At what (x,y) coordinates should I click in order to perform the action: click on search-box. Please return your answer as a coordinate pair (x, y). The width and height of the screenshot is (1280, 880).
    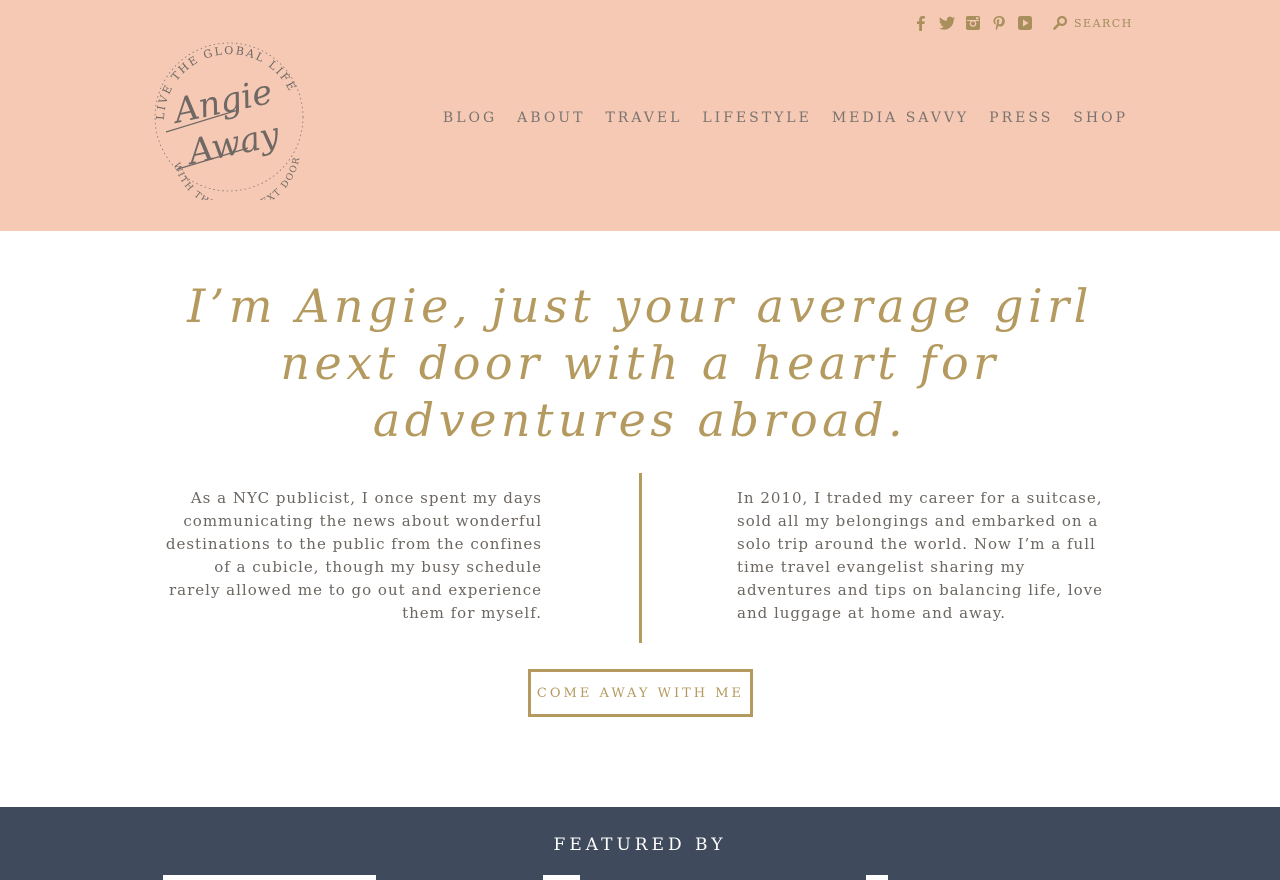
    Looking at the image, I should click on (1092, 23).